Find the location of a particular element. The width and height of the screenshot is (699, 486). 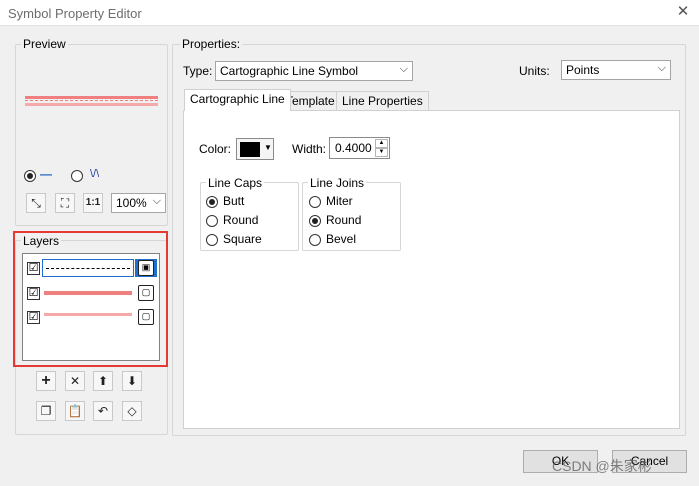

layer-row-2: ☑ ▢ is located at coordinates (91, 293).